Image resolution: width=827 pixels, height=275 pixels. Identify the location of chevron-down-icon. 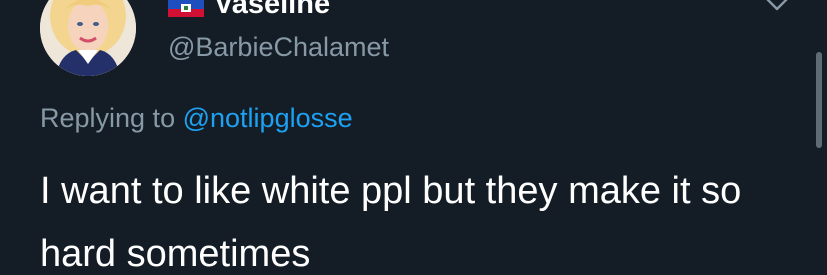
(777, 7).